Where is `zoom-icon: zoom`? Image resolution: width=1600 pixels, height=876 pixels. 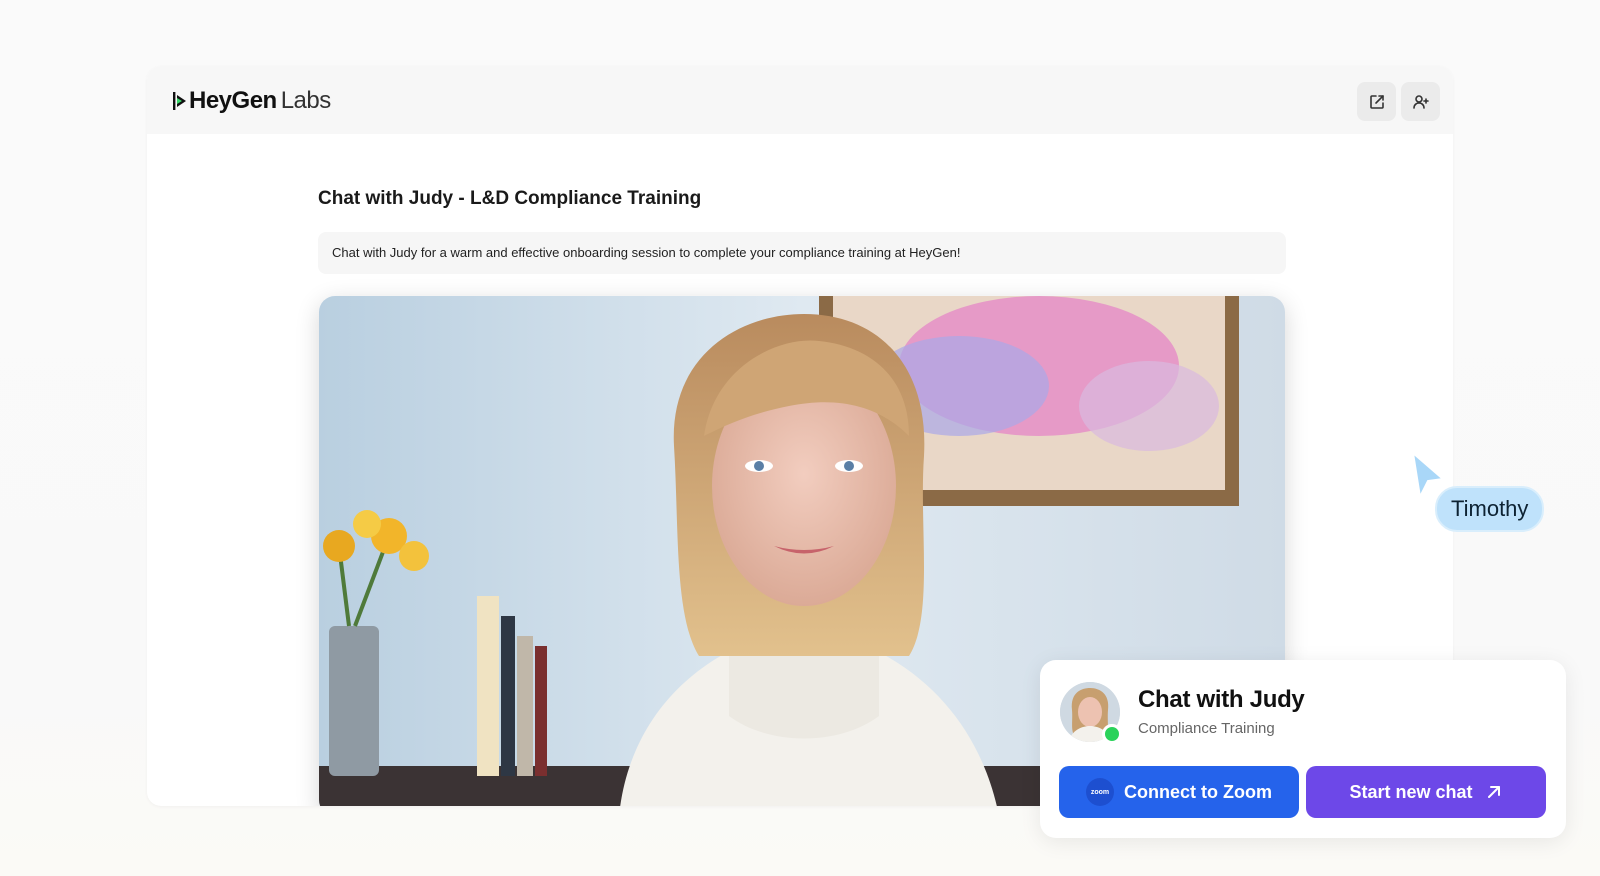
zoom-icon: zoom is located at coordinates (1100, 792).